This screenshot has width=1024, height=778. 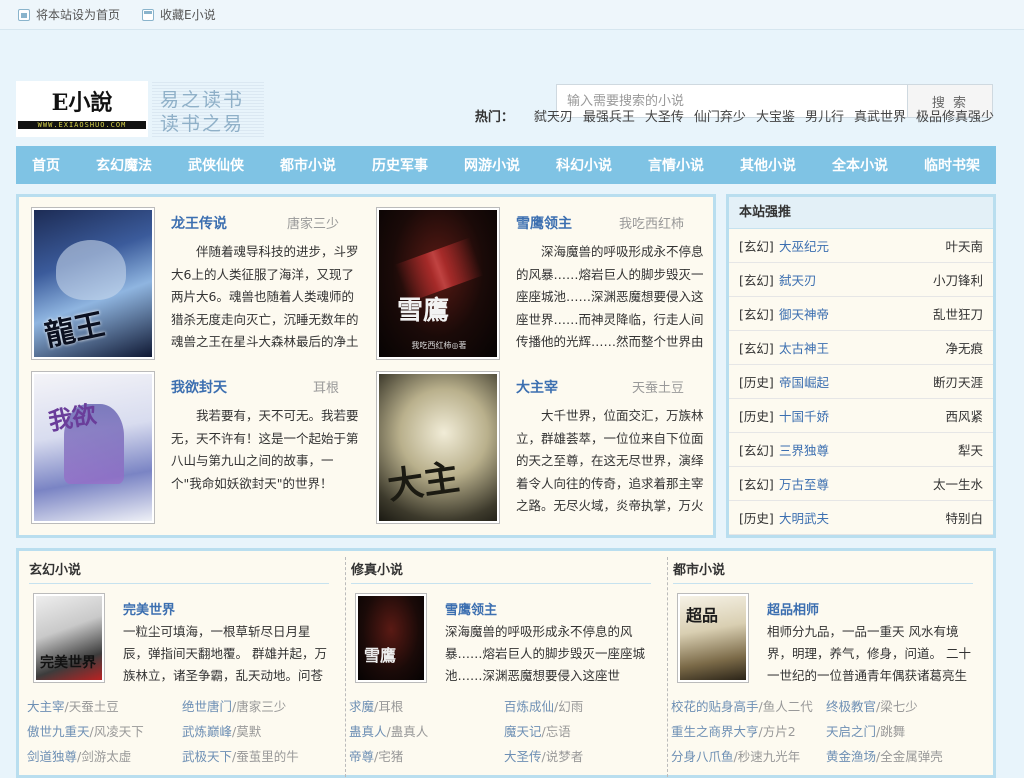 What do you see at coordinates (964, 246) in the screenshot?
I see `recommend-author: 叶天南` at bounding box center [964, 246].